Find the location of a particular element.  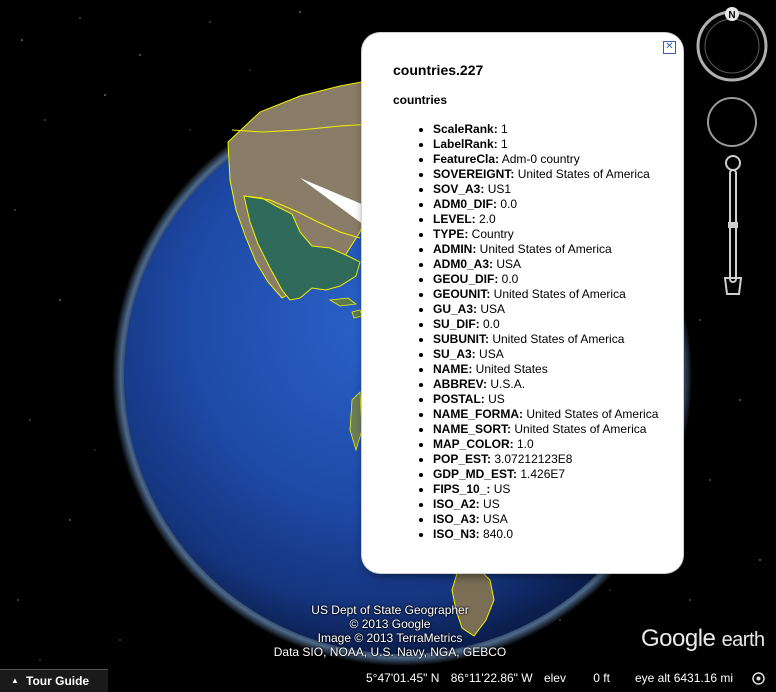

attribute-key: ADM0_A3: is located at coordinates (463, 264).